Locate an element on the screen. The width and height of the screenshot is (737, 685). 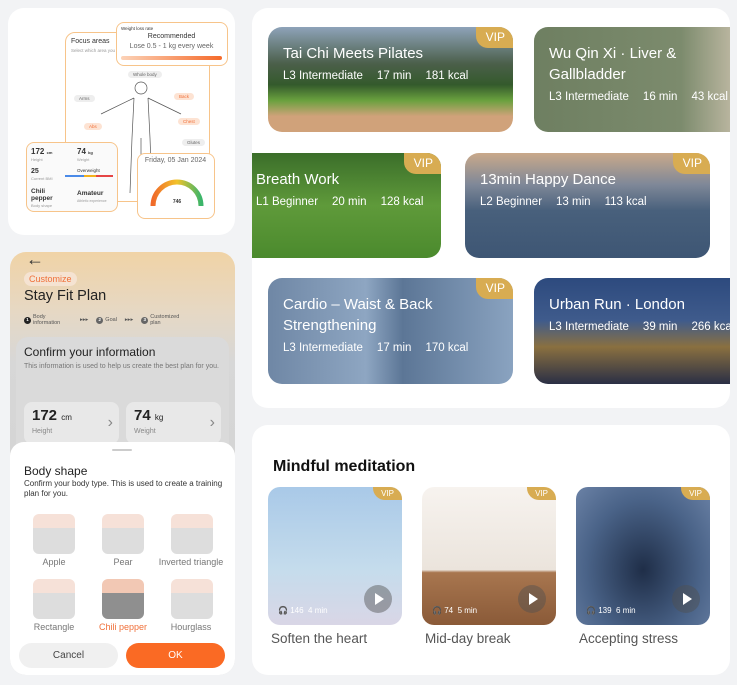
workout-title: Wu Qin Xi · Liver & Gallbladder is located at coordinates (613, 64).